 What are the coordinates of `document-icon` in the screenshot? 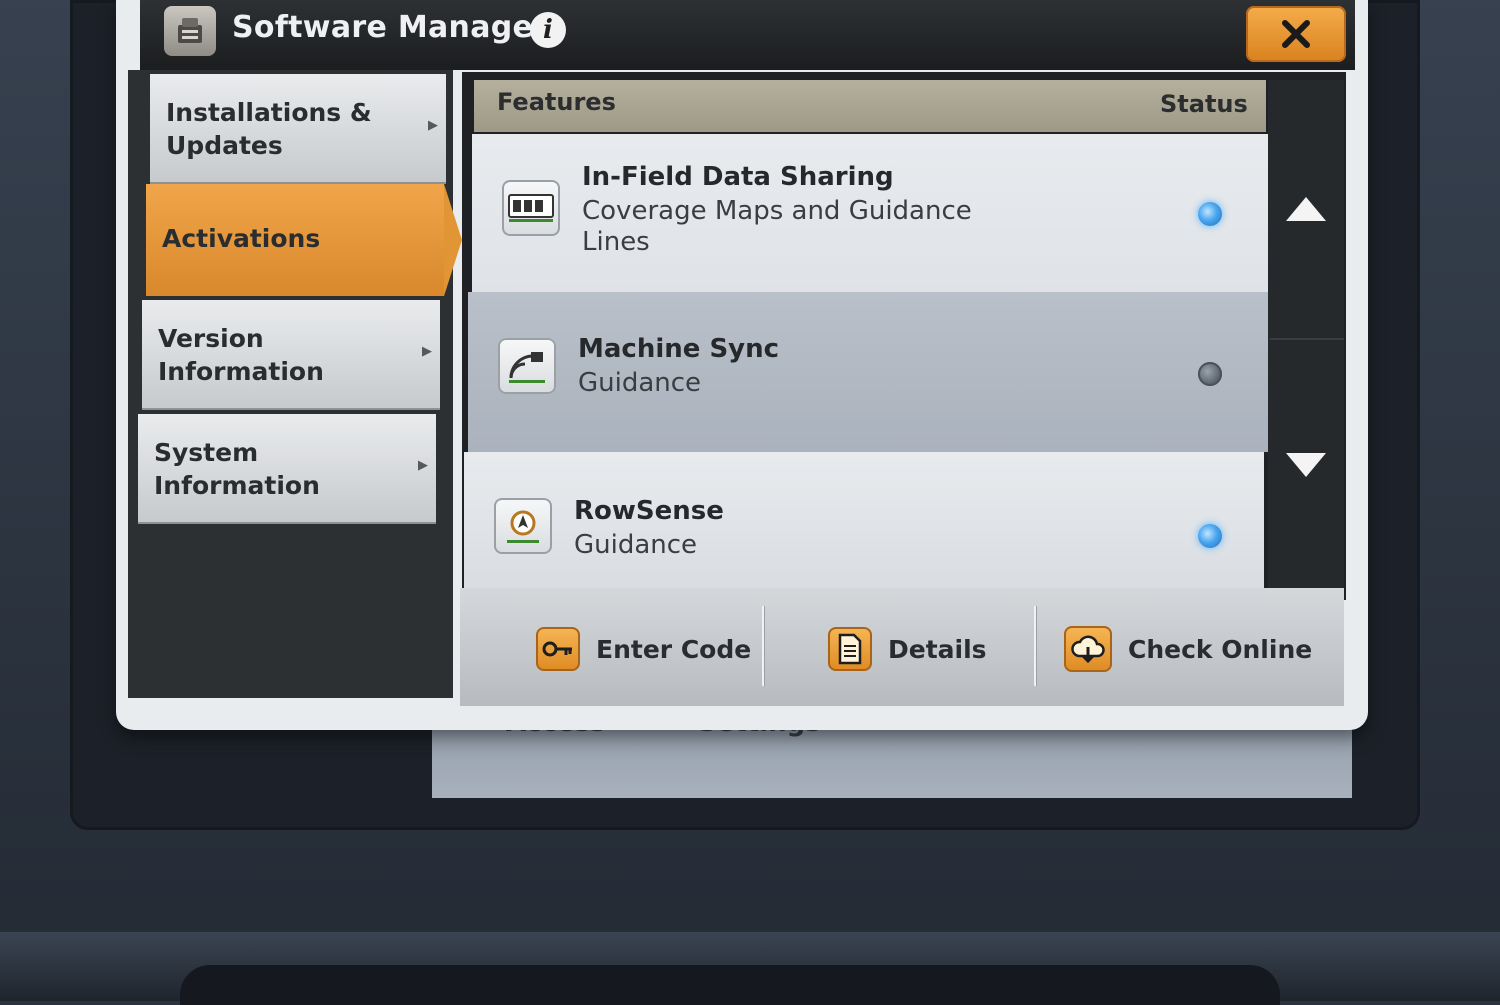 It's located at (850, 649).